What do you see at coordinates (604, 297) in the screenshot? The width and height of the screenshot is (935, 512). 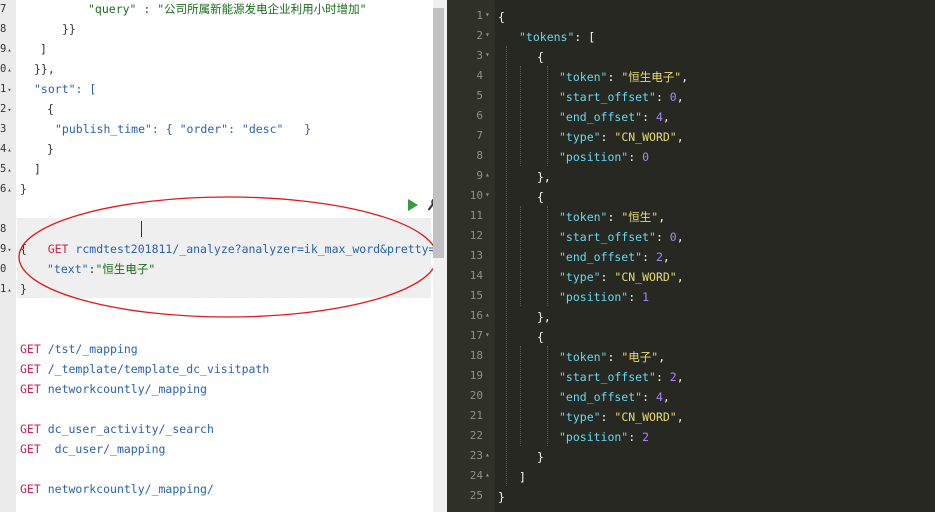 I see `token-field-position: "position": 1` at bounding box center [604, 297].